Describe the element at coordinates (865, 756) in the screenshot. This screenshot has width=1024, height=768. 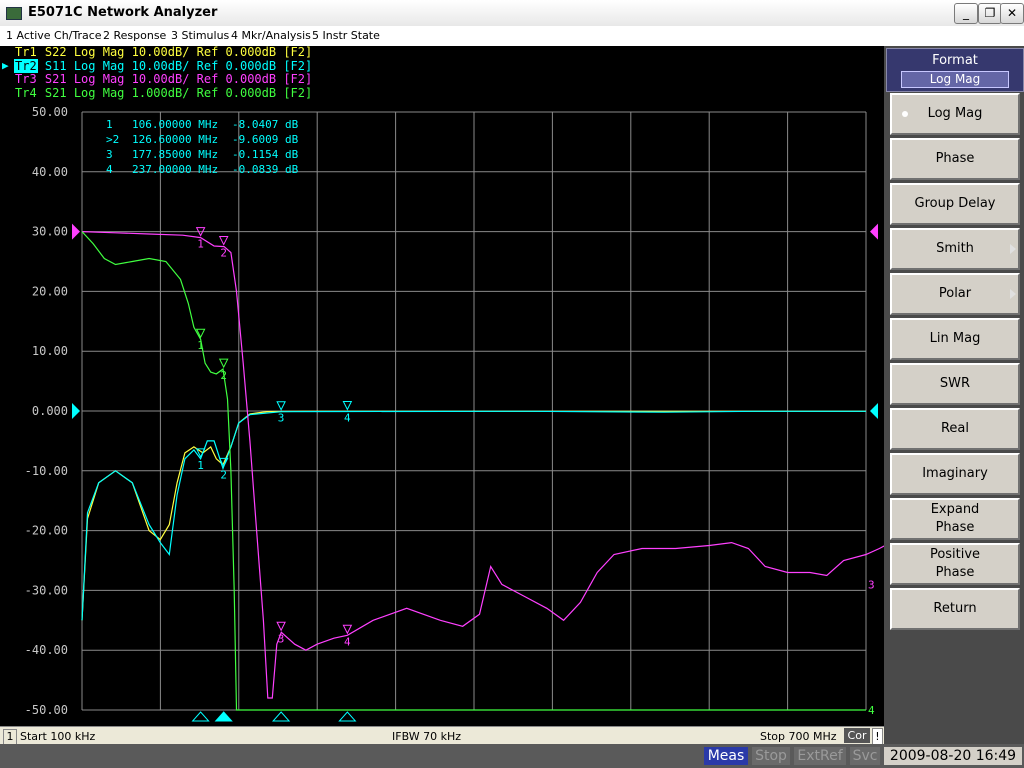
I see `svc-status: Svc` at that location.